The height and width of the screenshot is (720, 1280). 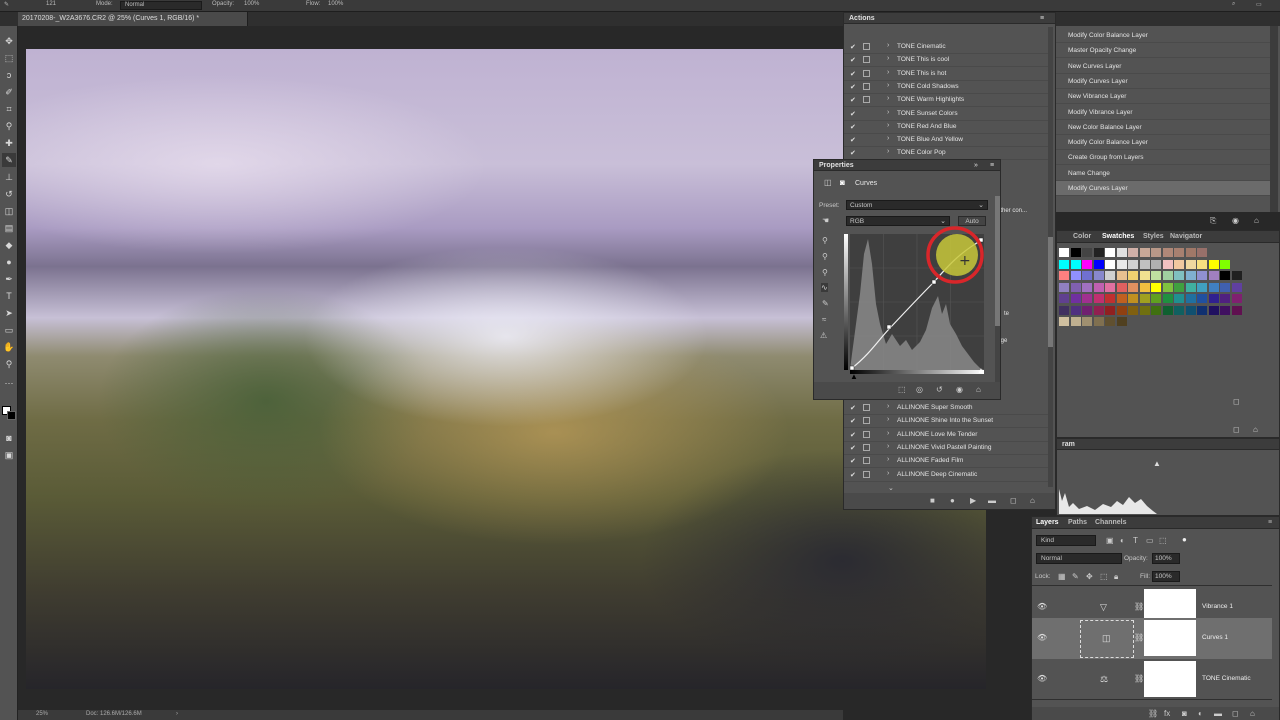 What do you see at coordinates (1163, 66) in the screenshot?
I see `history-item: New Curves Layer` at bounding box center [1163, 66].